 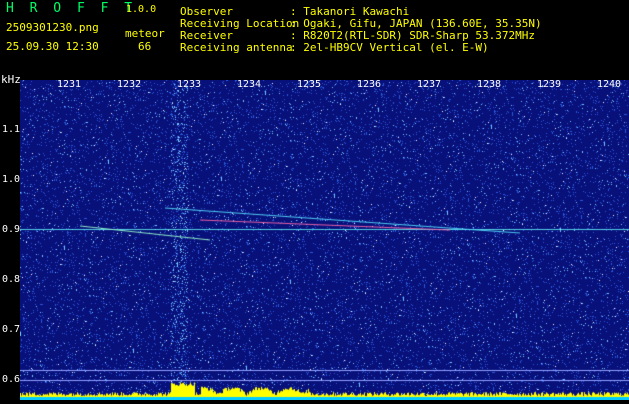 What do you see at coordinates (145, 46) in the screenshot?
I see `detection-count: 66` at bounding box center [145, 46].